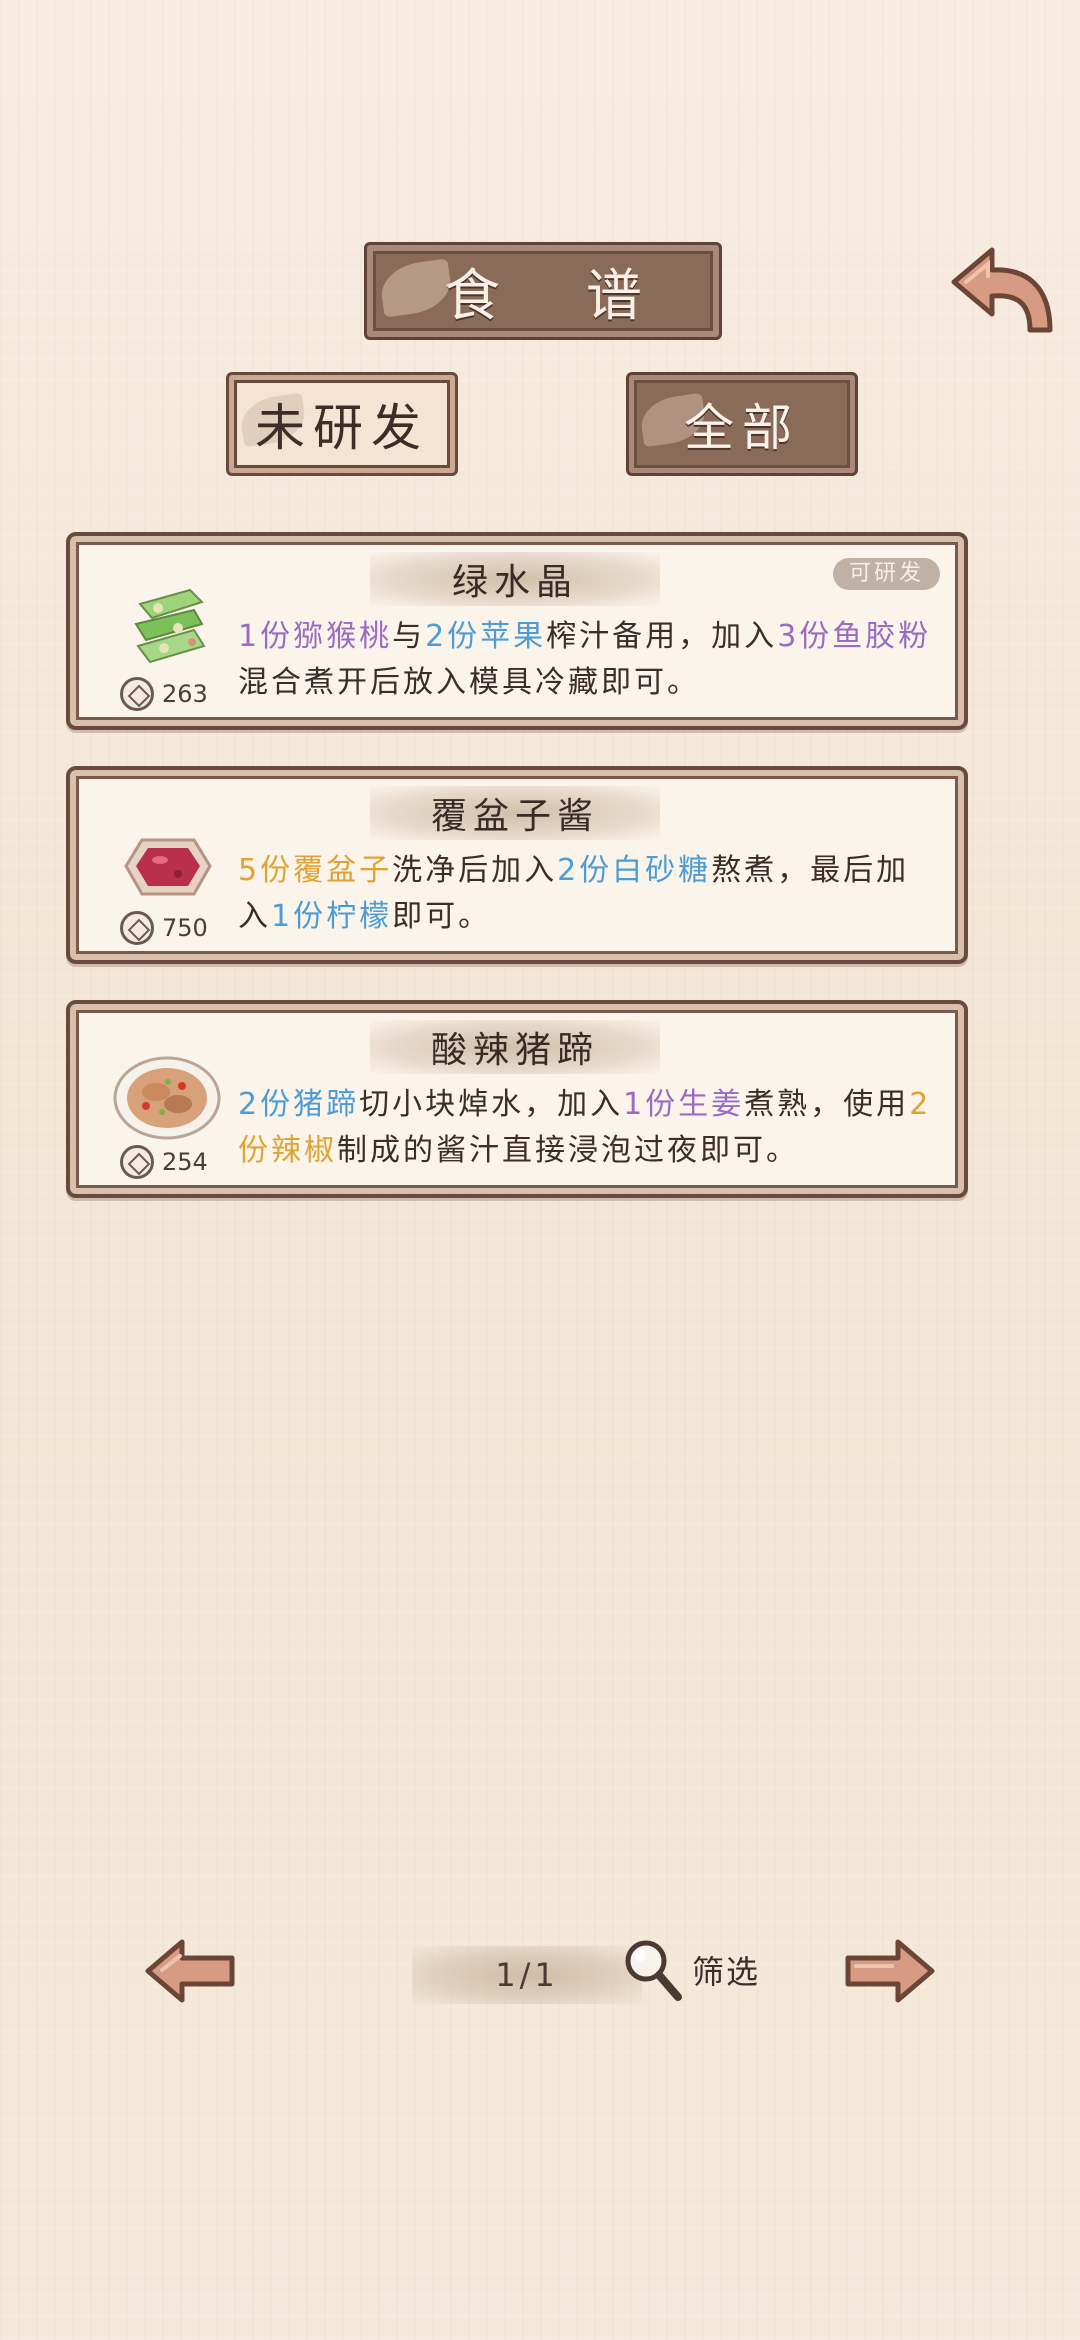 This screenshot has width=1080, height=2340. What do you see at coordinates (886, 574) in the screenshot?
I see `researchable-badge: 可研发` at bounding box center [886, 574].